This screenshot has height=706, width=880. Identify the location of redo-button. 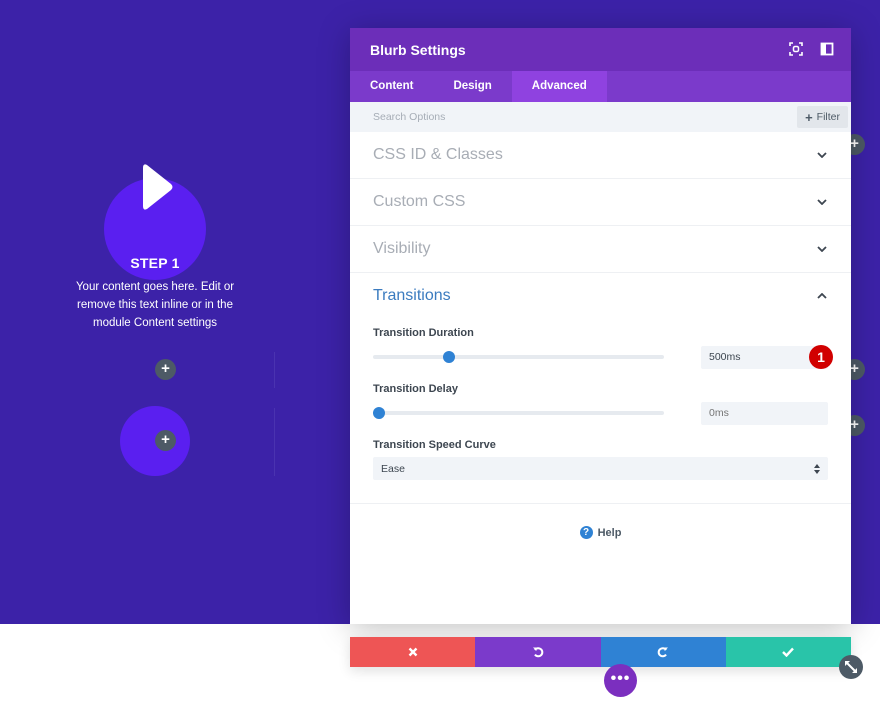
(663, 652).